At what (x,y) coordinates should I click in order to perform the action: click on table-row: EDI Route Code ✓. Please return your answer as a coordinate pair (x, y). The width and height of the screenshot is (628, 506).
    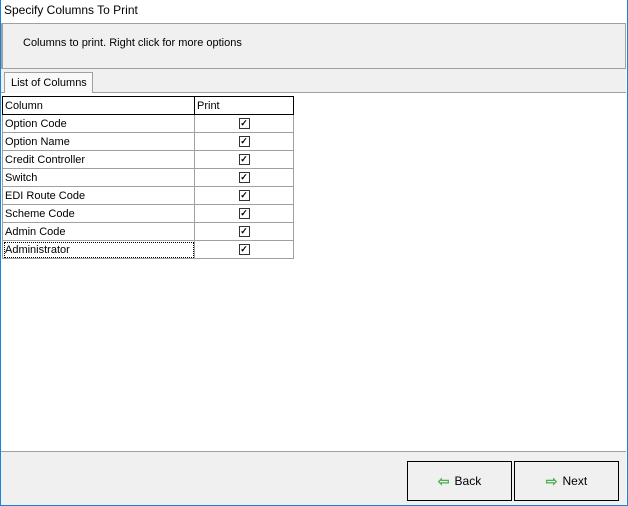
    Looking at the image, I should click on (148, 195).